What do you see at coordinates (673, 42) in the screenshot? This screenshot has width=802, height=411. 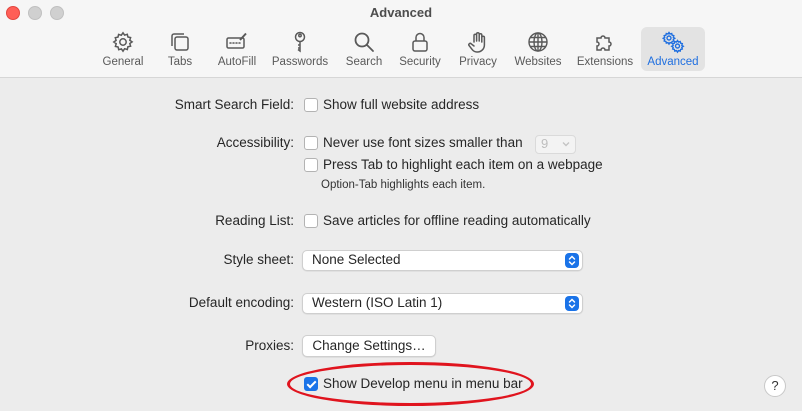 I see `gears-icon` at bounding box center [673, 42].